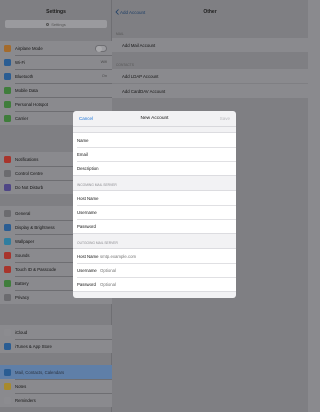  What do you see at coordinates (86, 118) in the screenshot?
I see `cancel-button: Cancel` at bounding box center [86, 118].